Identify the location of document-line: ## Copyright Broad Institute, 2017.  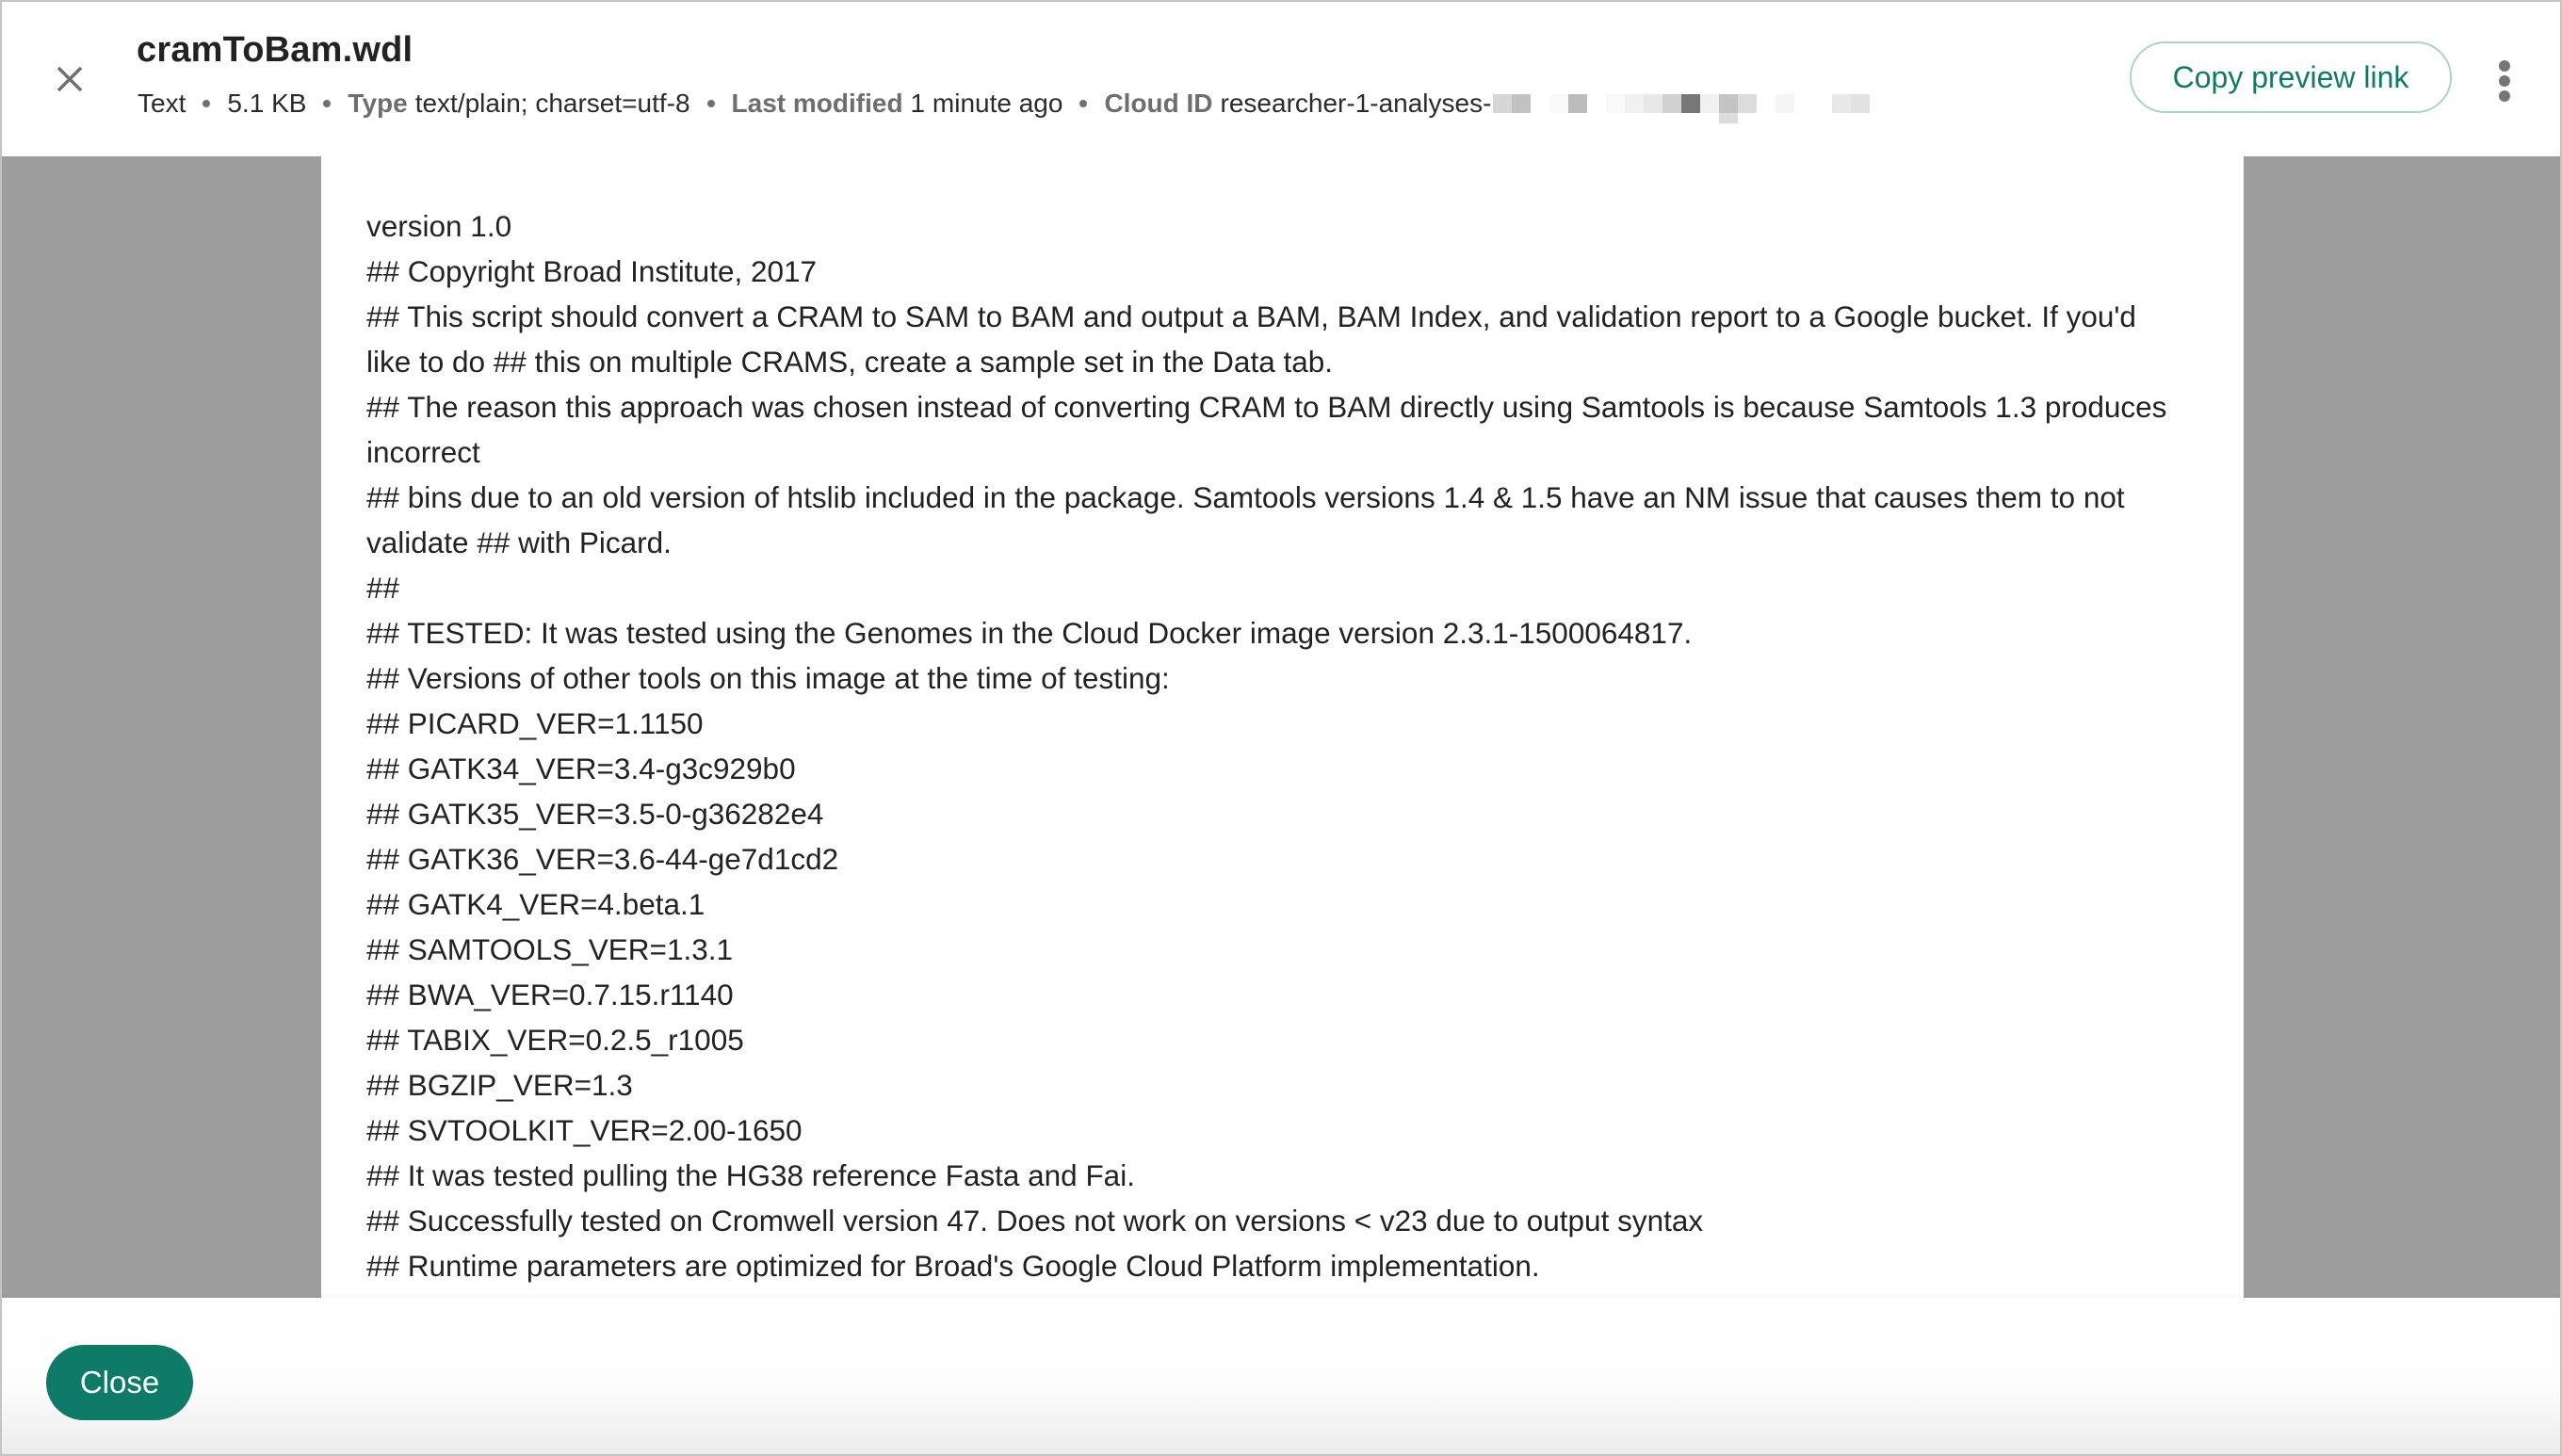
(592, 271).